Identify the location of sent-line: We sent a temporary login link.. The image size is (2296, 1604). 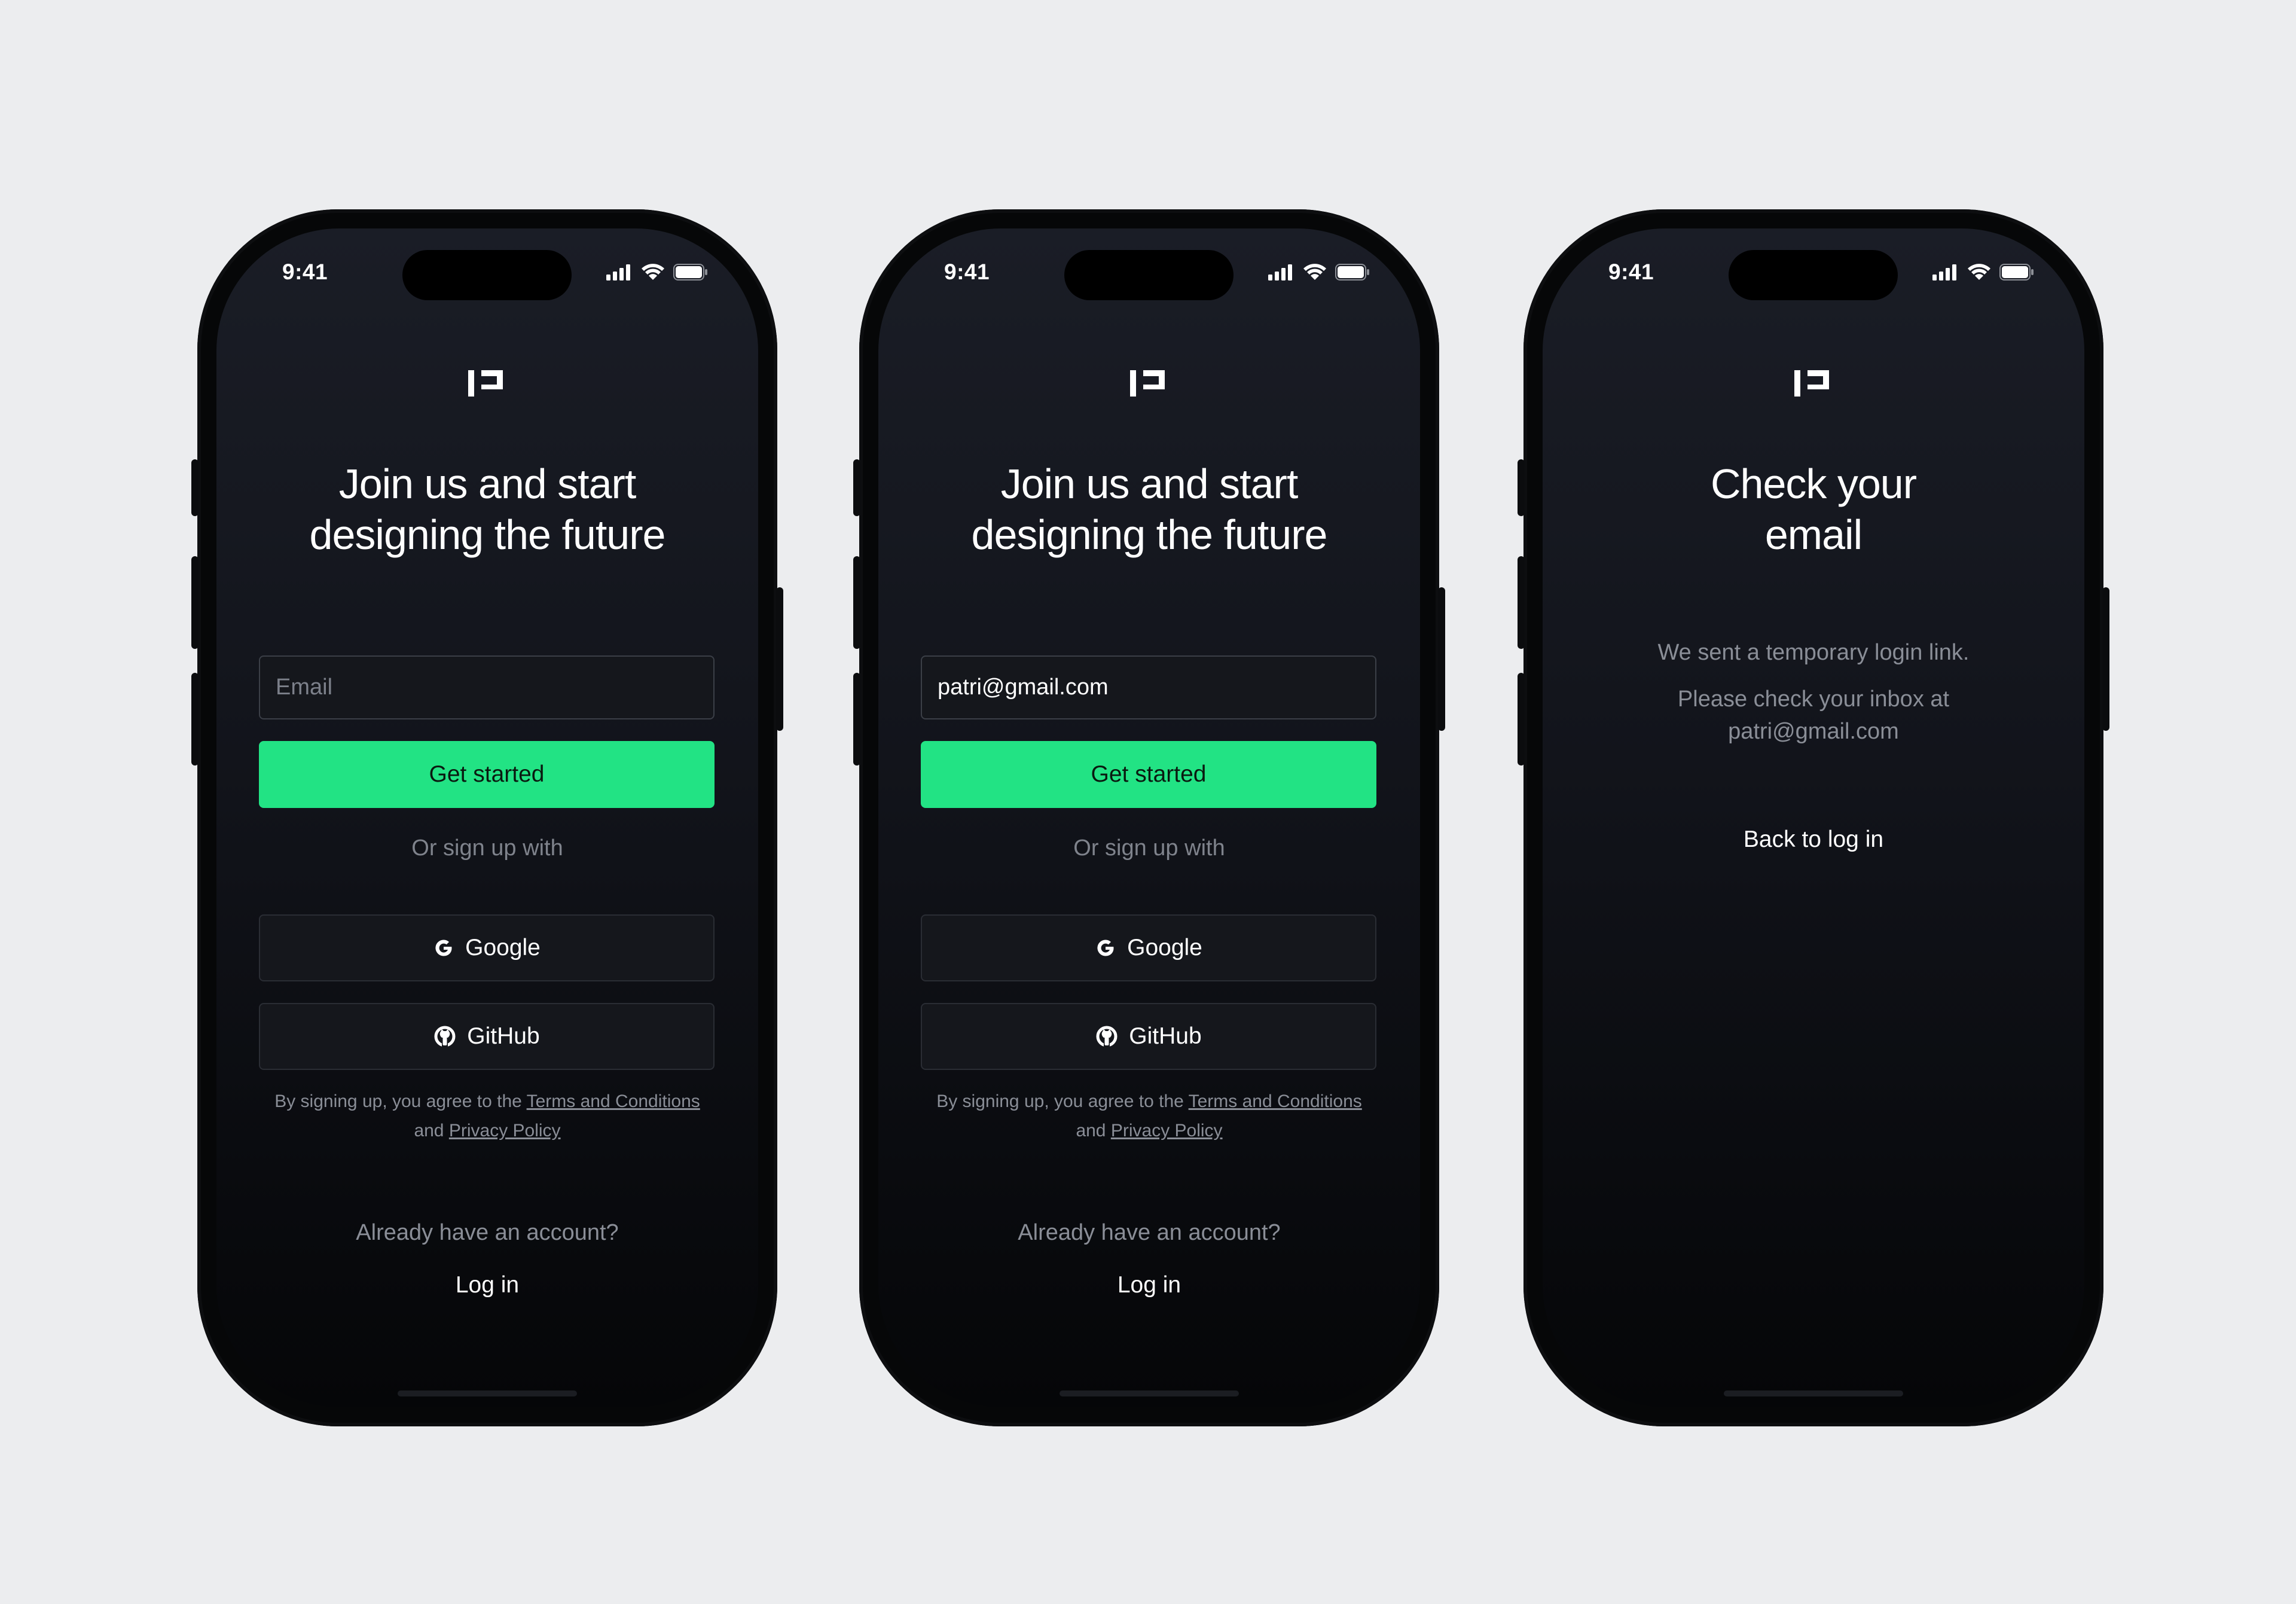
(1813, 653).